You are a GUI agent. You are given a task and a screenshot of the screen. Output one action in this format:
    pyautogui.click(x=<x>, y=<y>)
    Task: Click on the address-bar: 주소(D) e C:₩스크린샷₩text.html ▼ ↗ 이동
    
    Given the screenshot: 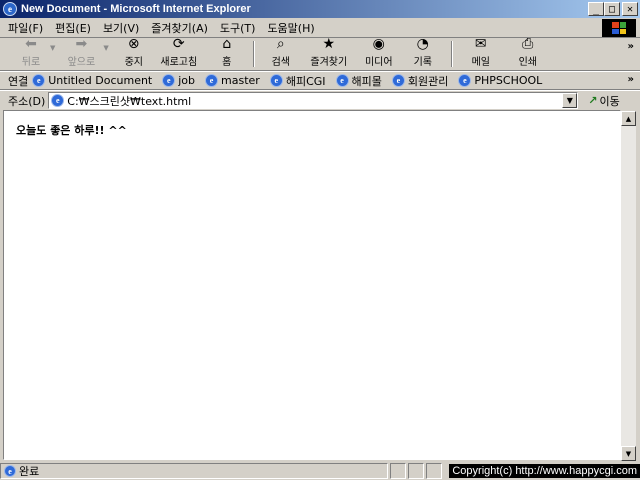 What is the action you would take?
    pyautogui.click(x=320, y=100)
    